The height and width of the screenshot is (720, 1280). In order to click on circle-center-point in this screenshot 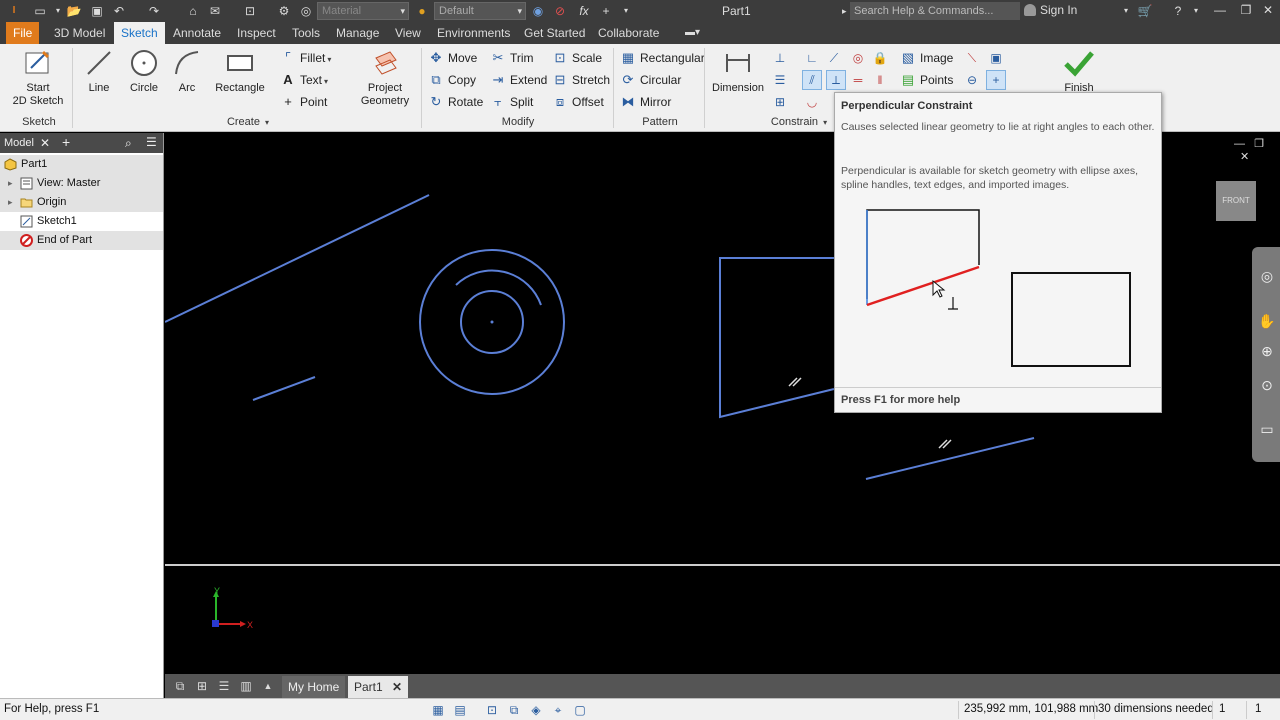, I will do `click(492, 322)`.